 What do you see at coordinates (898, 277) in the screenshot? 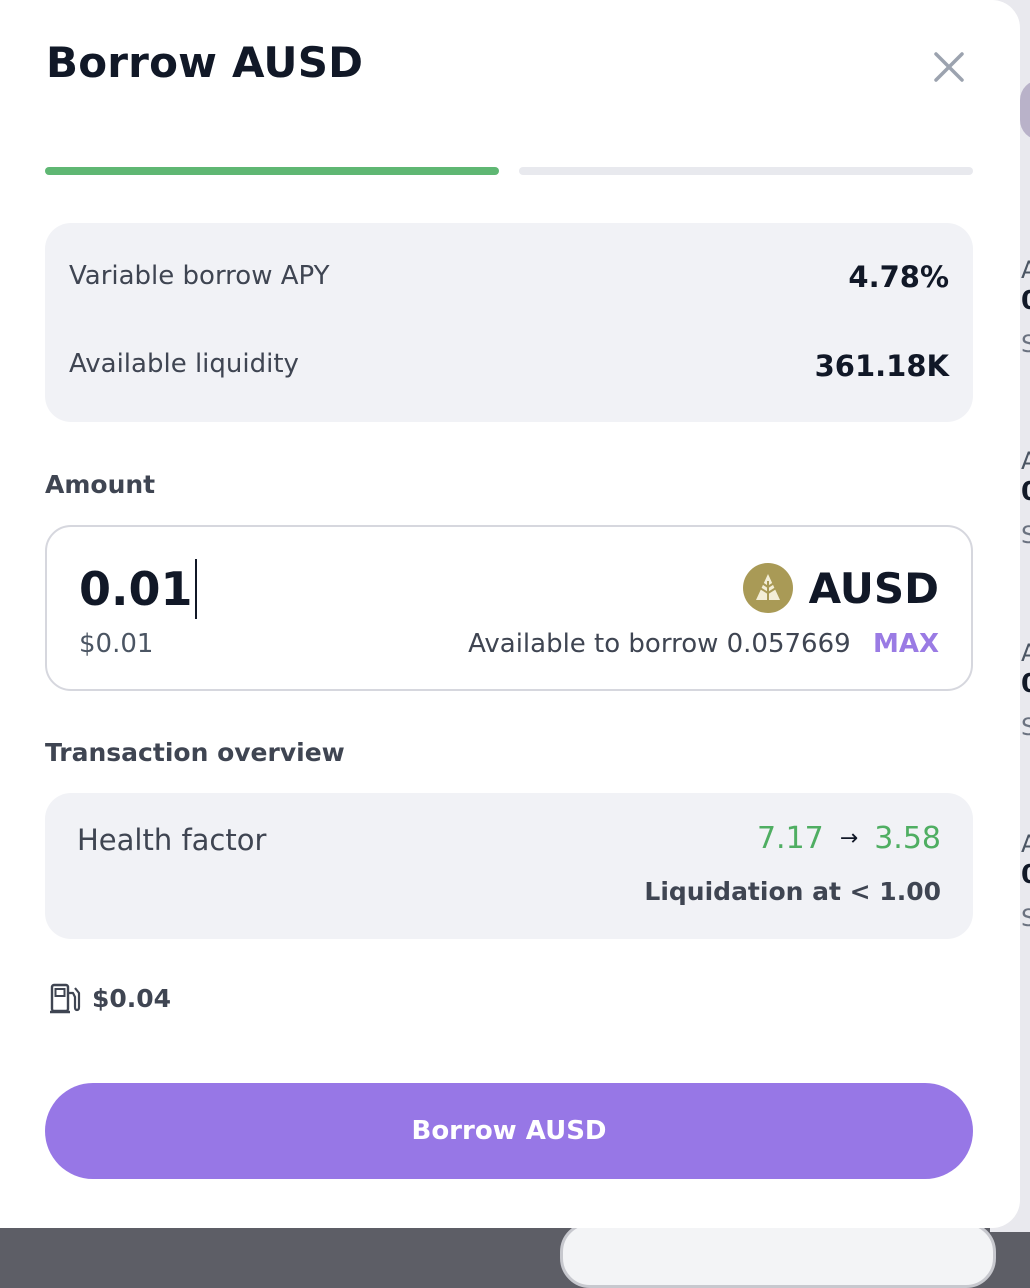
I see `borrow-apy-value: 4.78%` at bounding box center [898, 277].